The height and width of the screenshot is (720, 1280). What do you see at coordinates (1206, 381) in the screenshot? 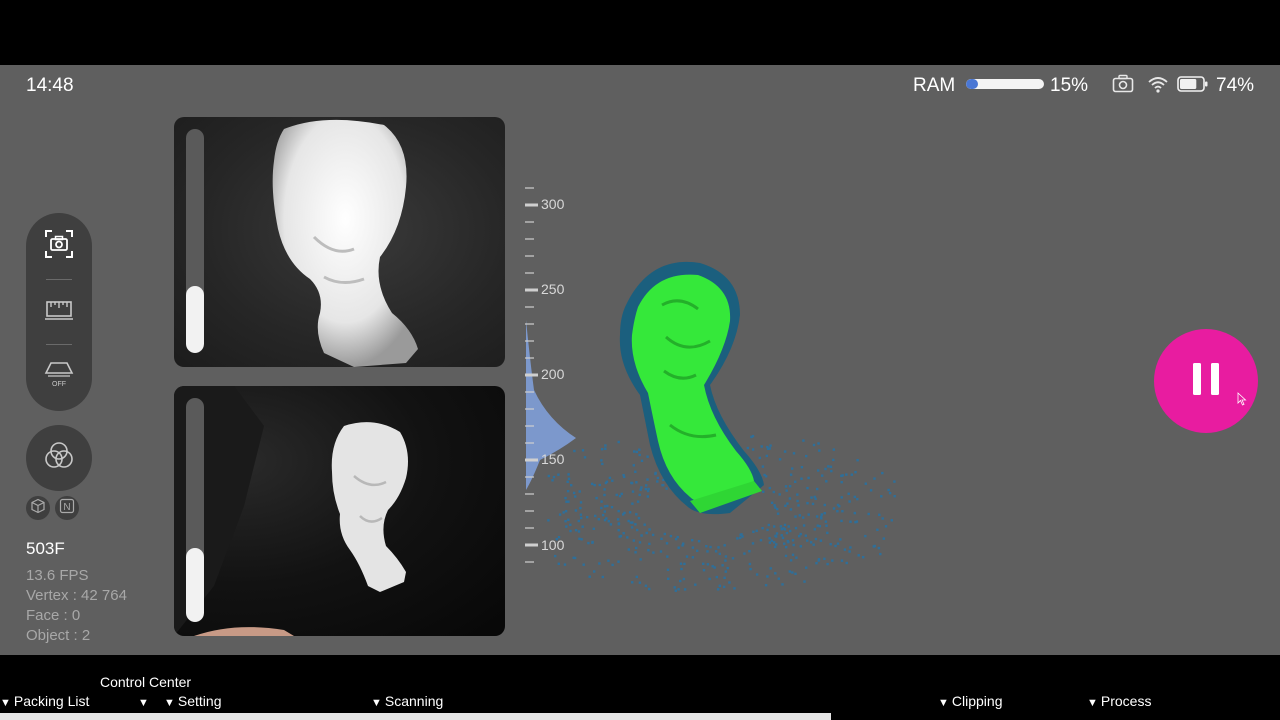
I see `pause-scan-button` at bounding box center [1206, 381].